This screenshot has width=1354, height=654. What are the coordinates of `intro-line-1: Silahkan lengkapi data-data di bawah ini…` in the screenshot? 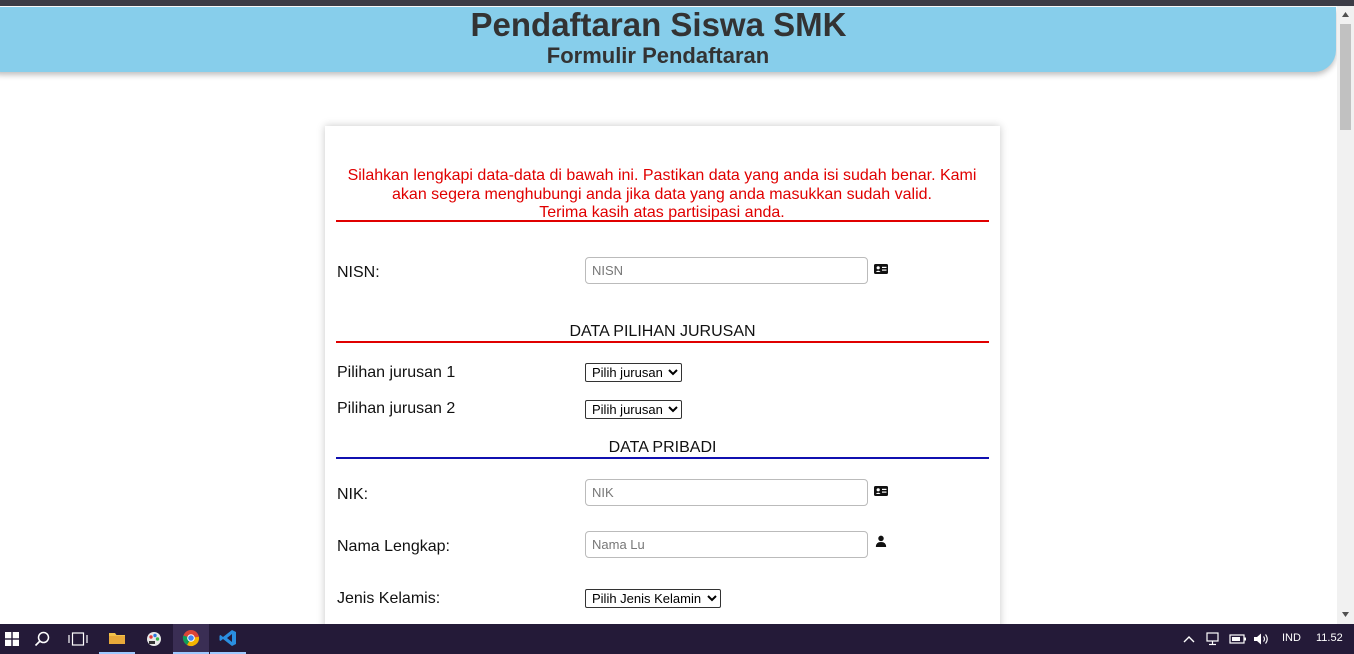 It's located at (662, 175).